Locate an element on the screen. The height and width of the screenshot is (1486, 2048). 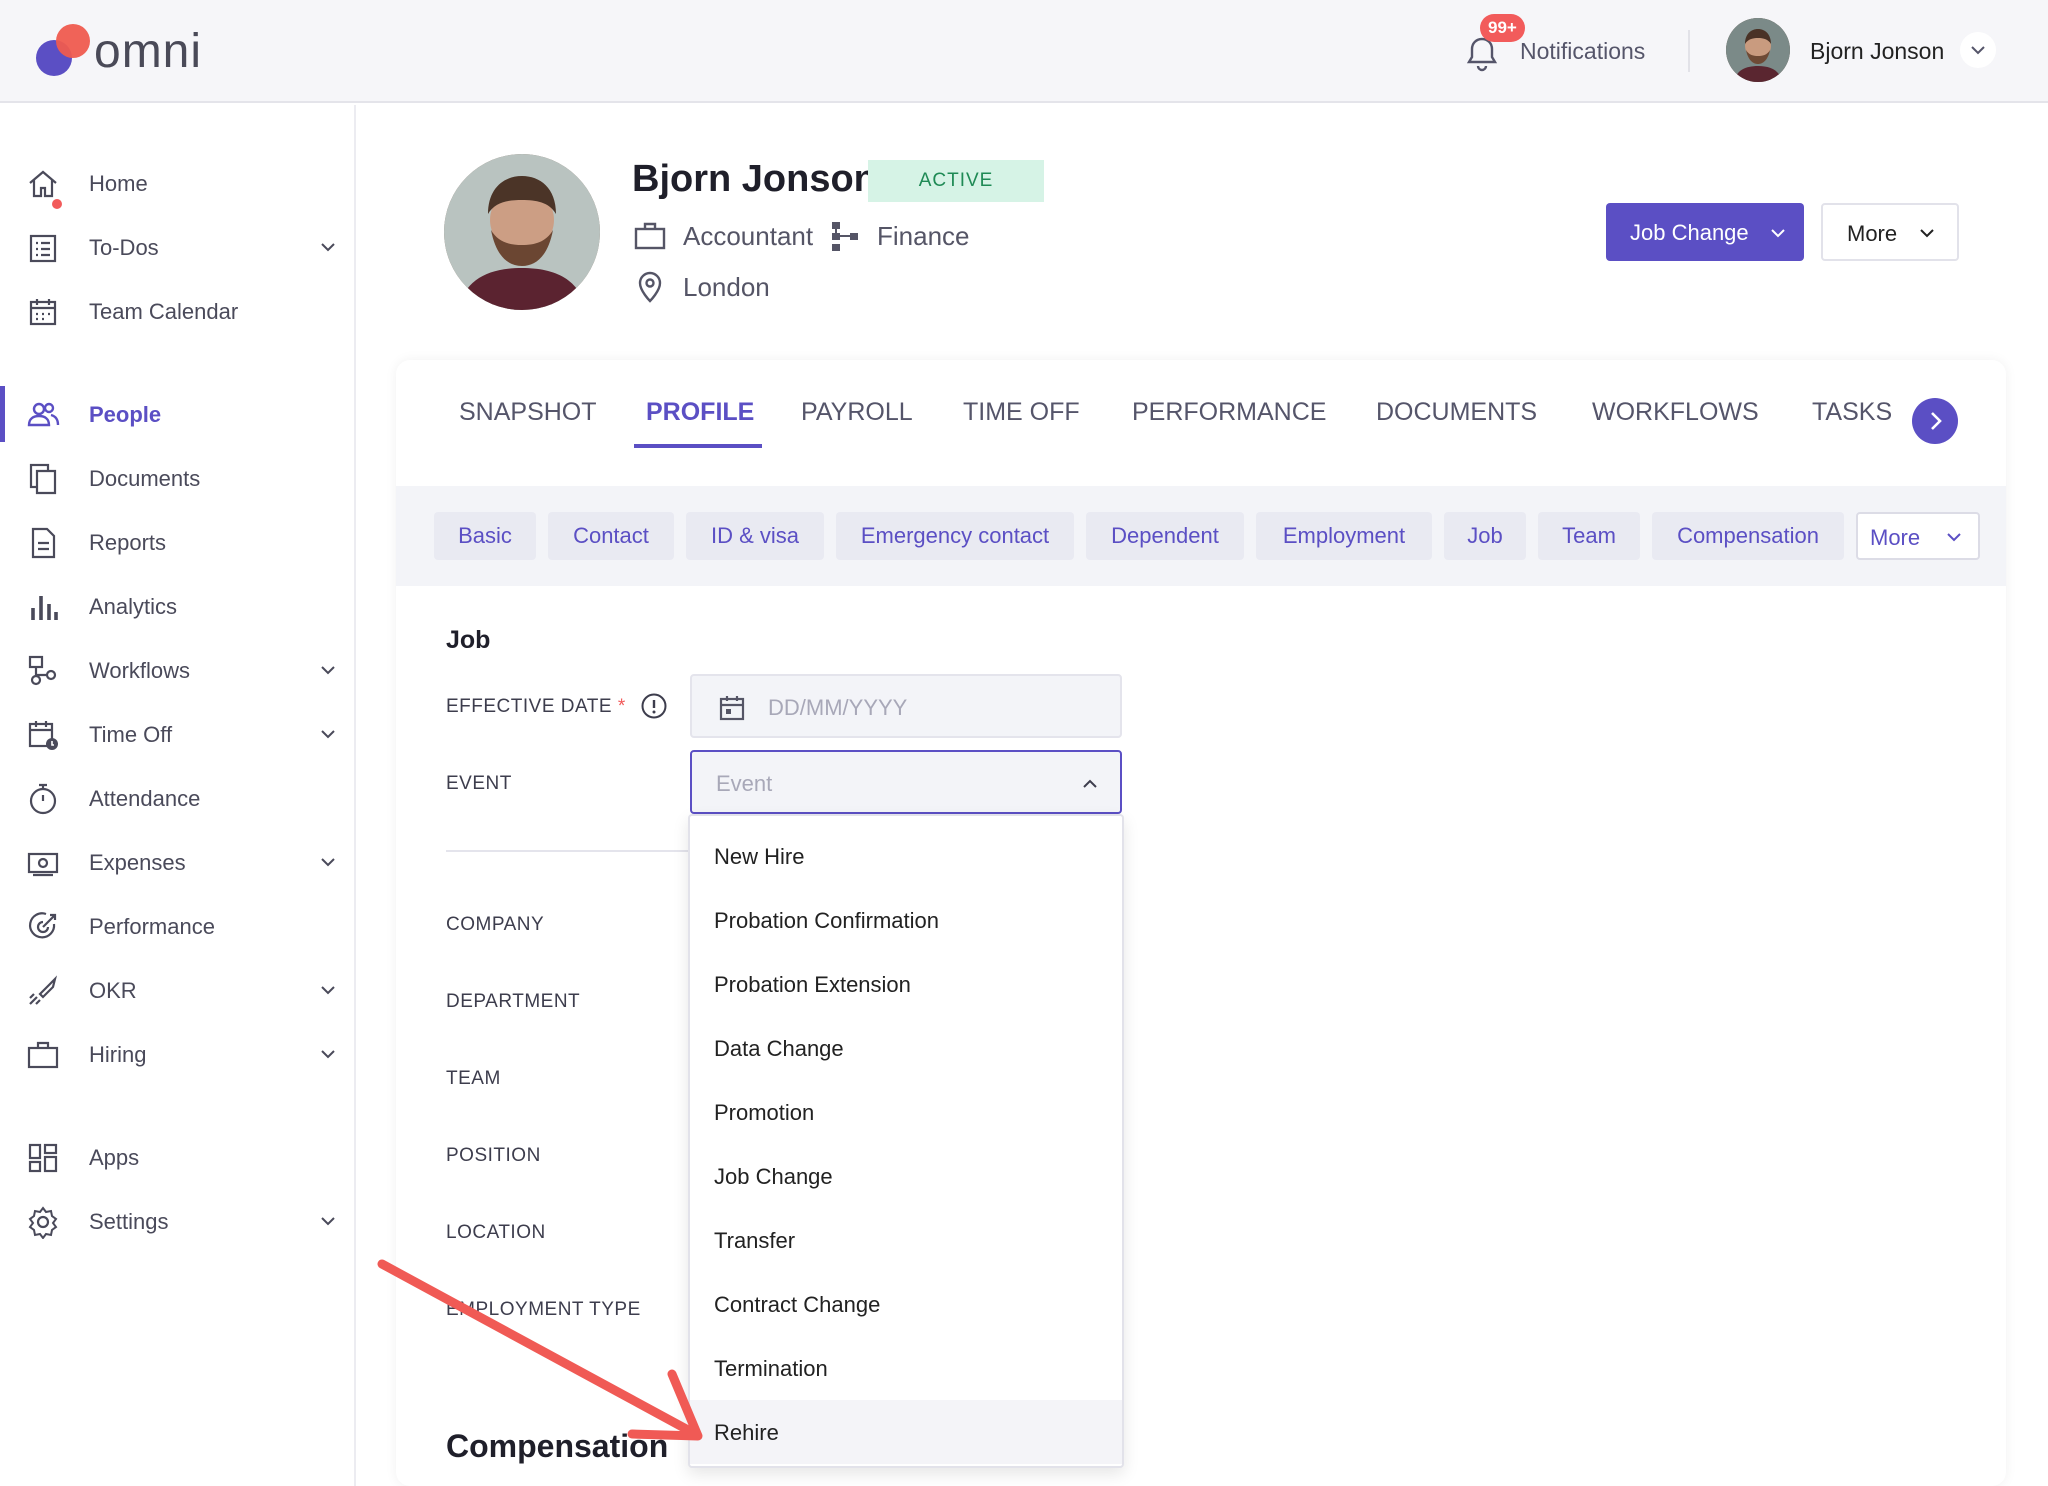
sidebar-item-apps: Apps is located at coordinates (178, 1157).